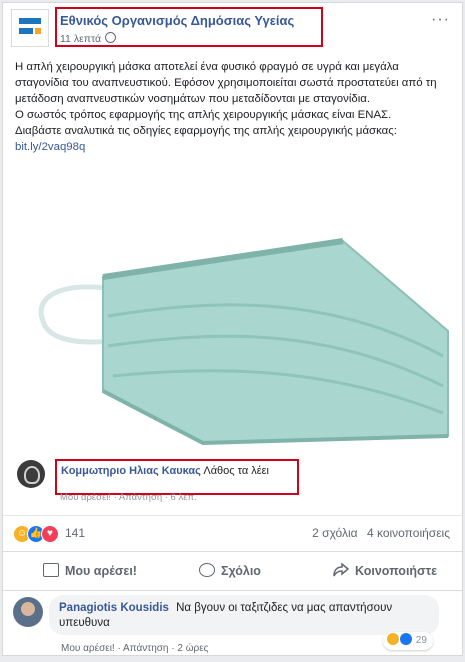 The height and width of the screenshot is (662, 465). What do you see at coordinates (341, 569) in the screenshot?
I see `share-arrow-icon` at bounding box center [341, 569].